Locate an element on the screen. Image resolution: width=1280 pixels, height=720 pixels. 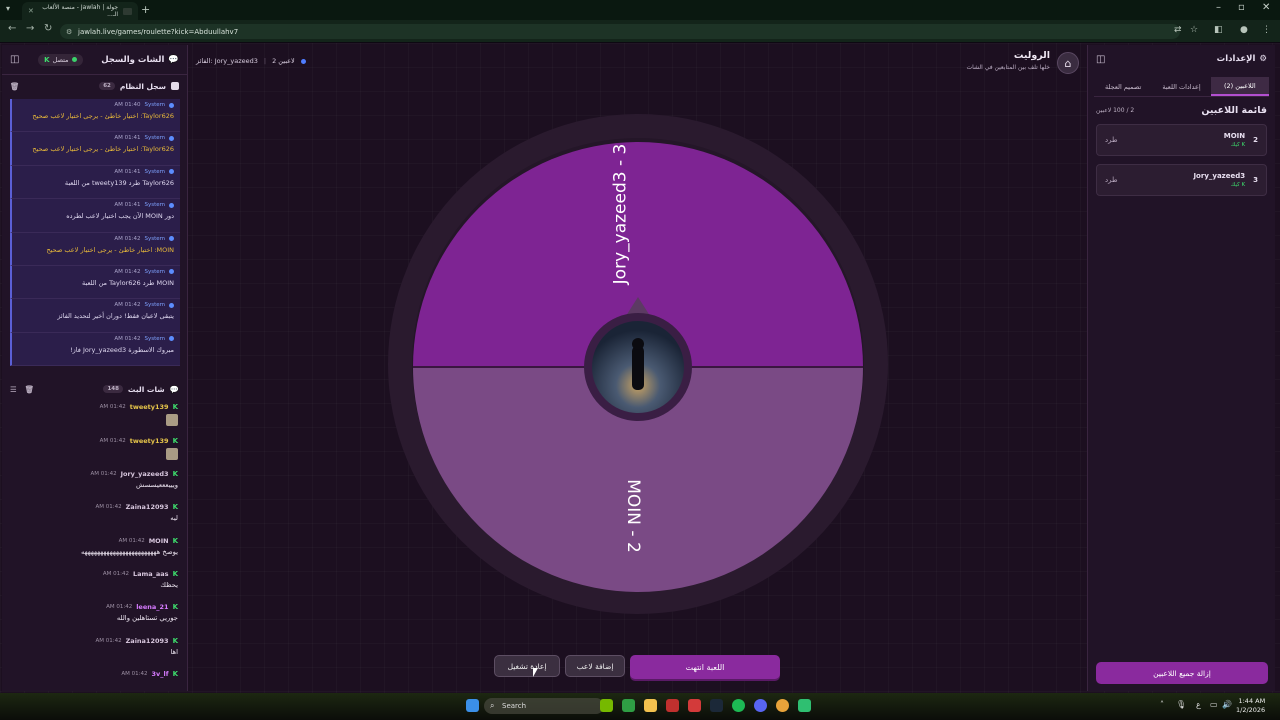
microphone-icon: 🎙 is located at coordinates (1181, 704).